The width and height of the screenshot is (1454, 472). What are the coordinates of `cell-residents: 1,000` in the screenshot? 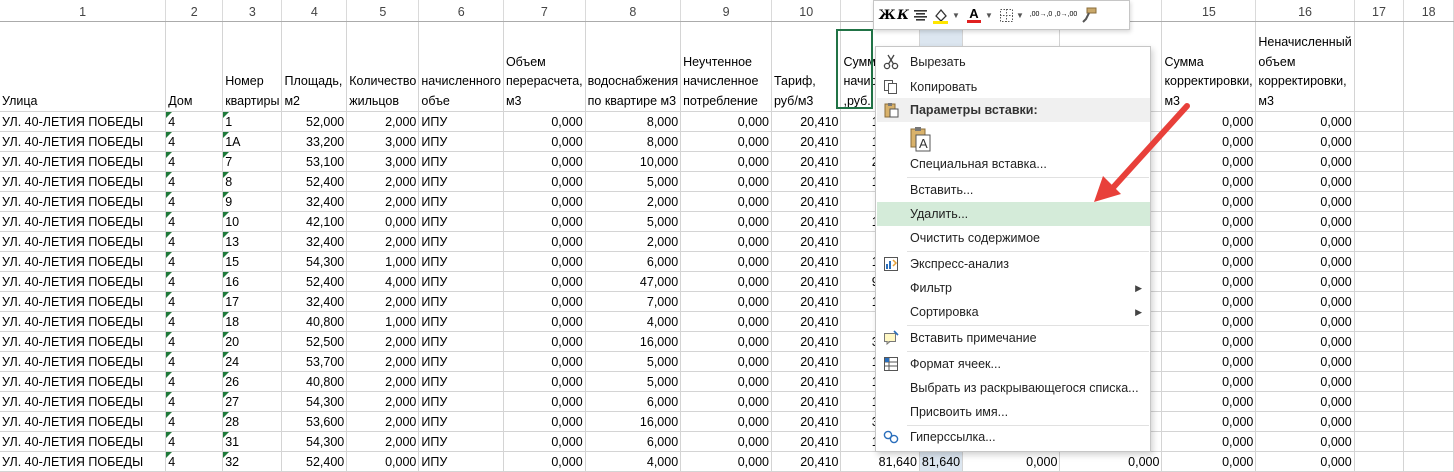 It's located at (383, 321).